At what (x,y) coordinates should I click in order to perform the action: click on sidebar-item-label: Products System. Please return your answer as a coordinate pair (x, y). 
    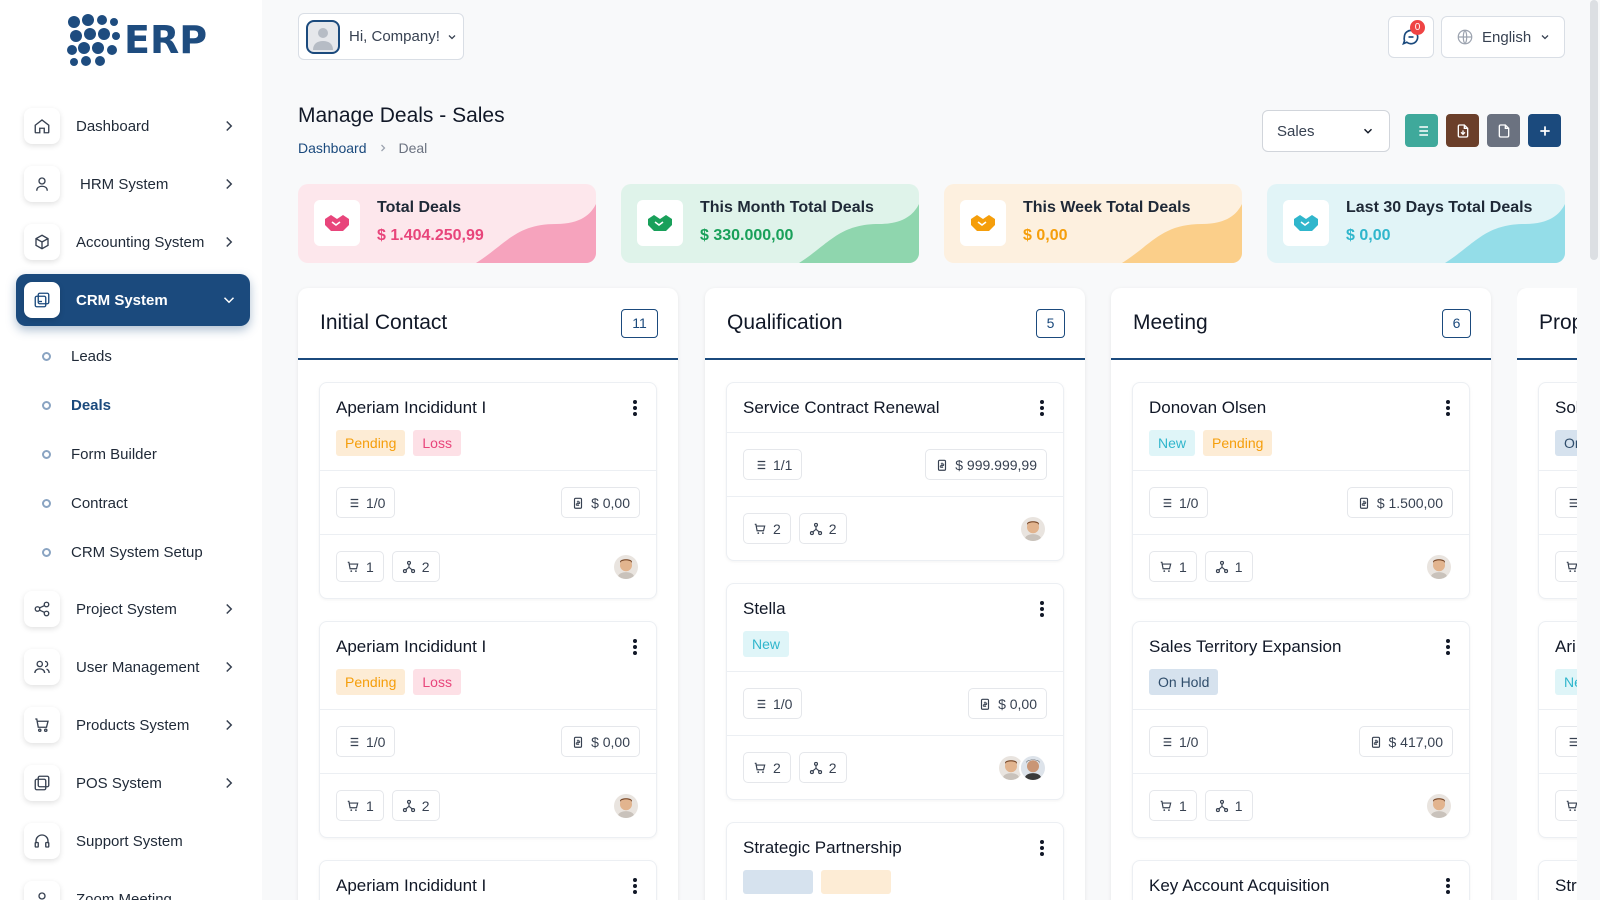
    Looking at the image, I should click on (133, 725).